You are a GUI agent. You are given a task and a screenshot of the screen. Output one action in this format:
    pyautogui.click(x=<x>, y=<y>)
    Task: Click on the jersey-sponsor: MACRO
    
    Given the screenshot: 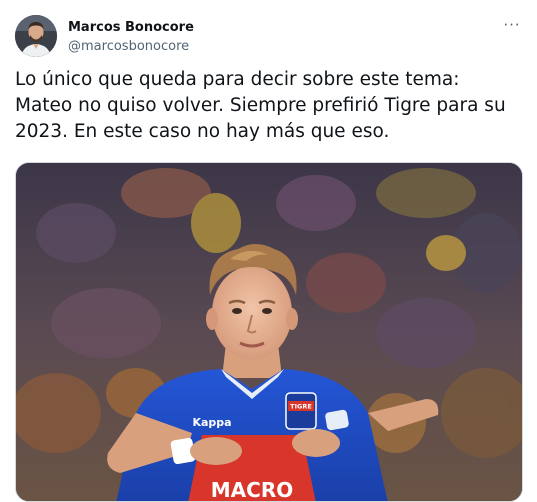 What is the action you would take?
    pyautogui.click(x=252, y=490)
    